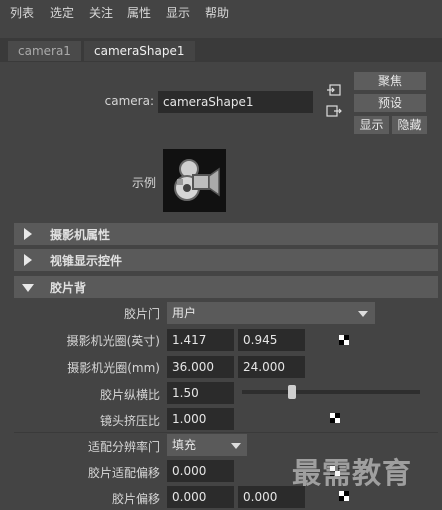  Describe the element at coordinates (200, 471) in the screenshot. I see `film-fit-offset-field: 0.000` at that location.